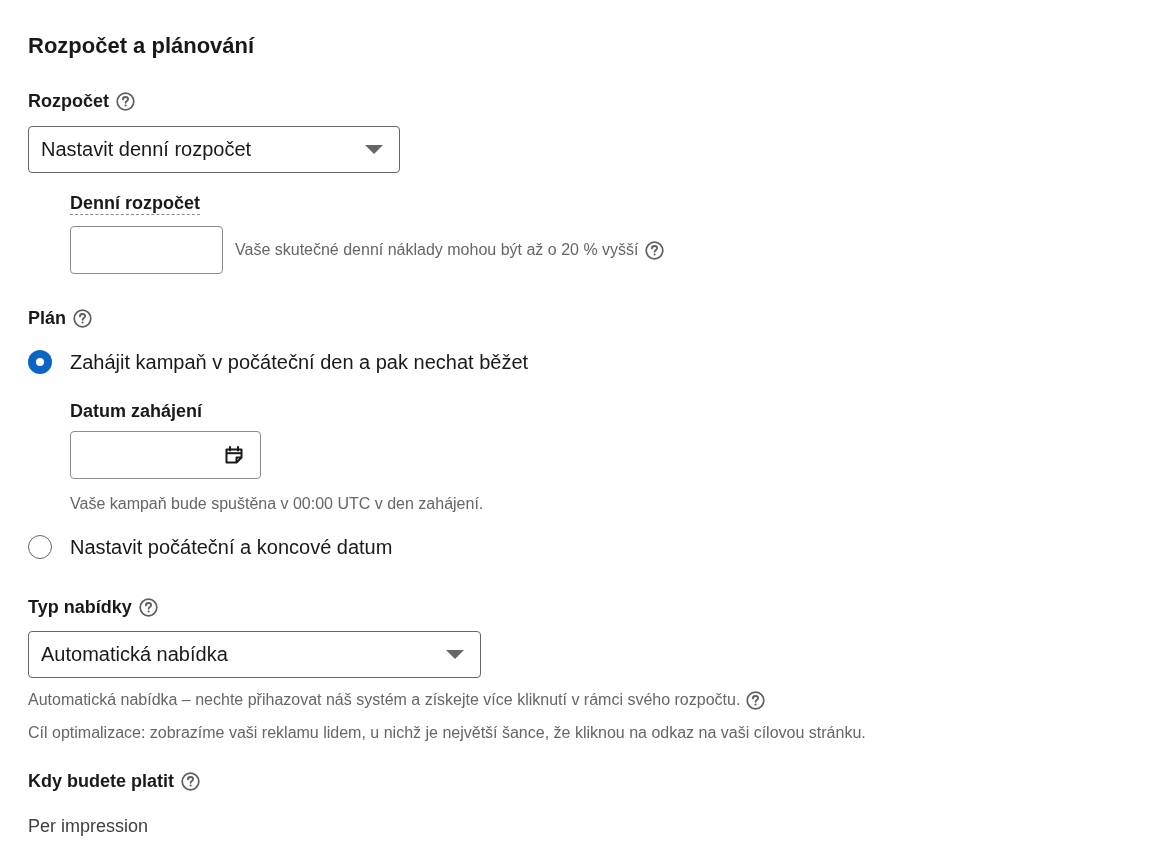 The image size is (1160, 867). What do you see at coordinates (277, 504) in the screenshot?
I see `hint-text: Vaše kampaň bude spuštěna v 00:00 UTC v den zahájení.` at bounding box center [277, 504].